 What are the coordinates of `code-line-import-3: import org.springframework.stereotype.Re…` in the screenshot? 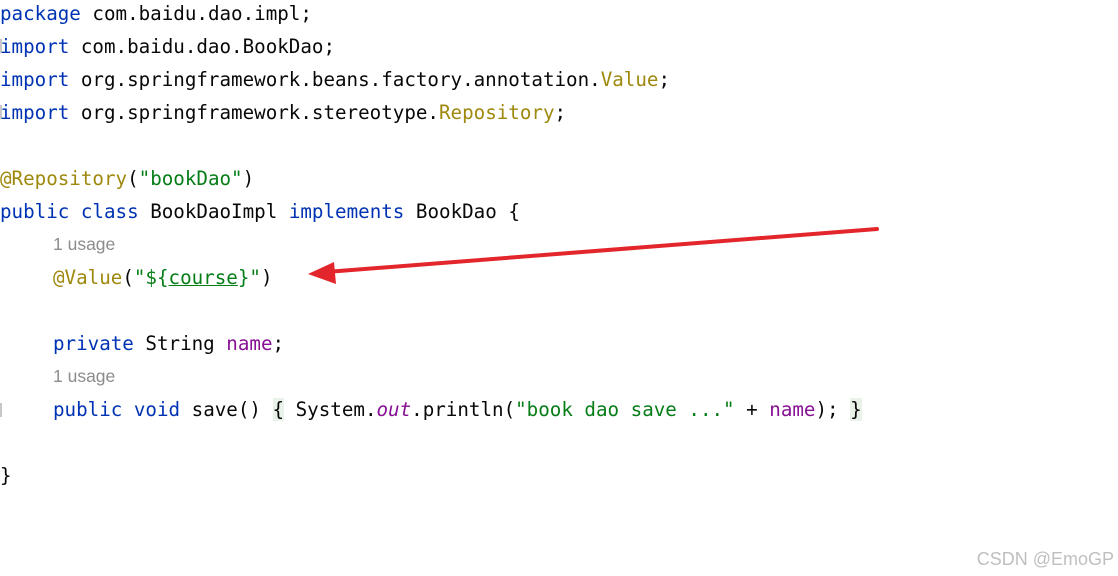 It's located at (283, 112).